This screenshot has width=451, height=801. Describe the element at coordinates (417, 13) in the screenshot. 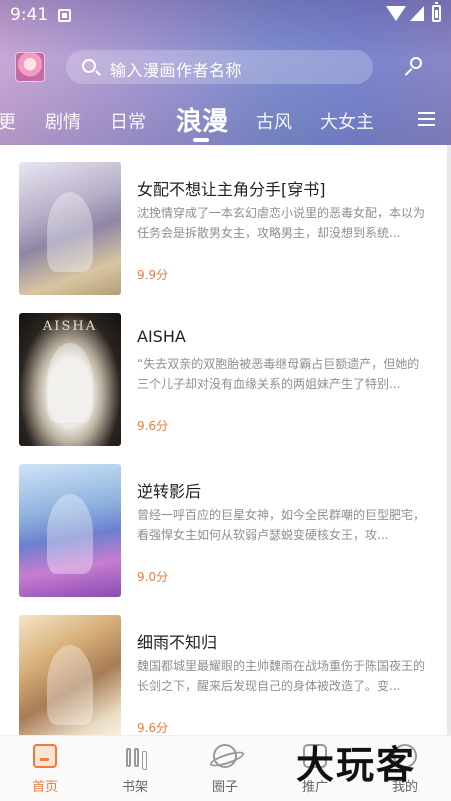

I see `signal-icon` at that location.